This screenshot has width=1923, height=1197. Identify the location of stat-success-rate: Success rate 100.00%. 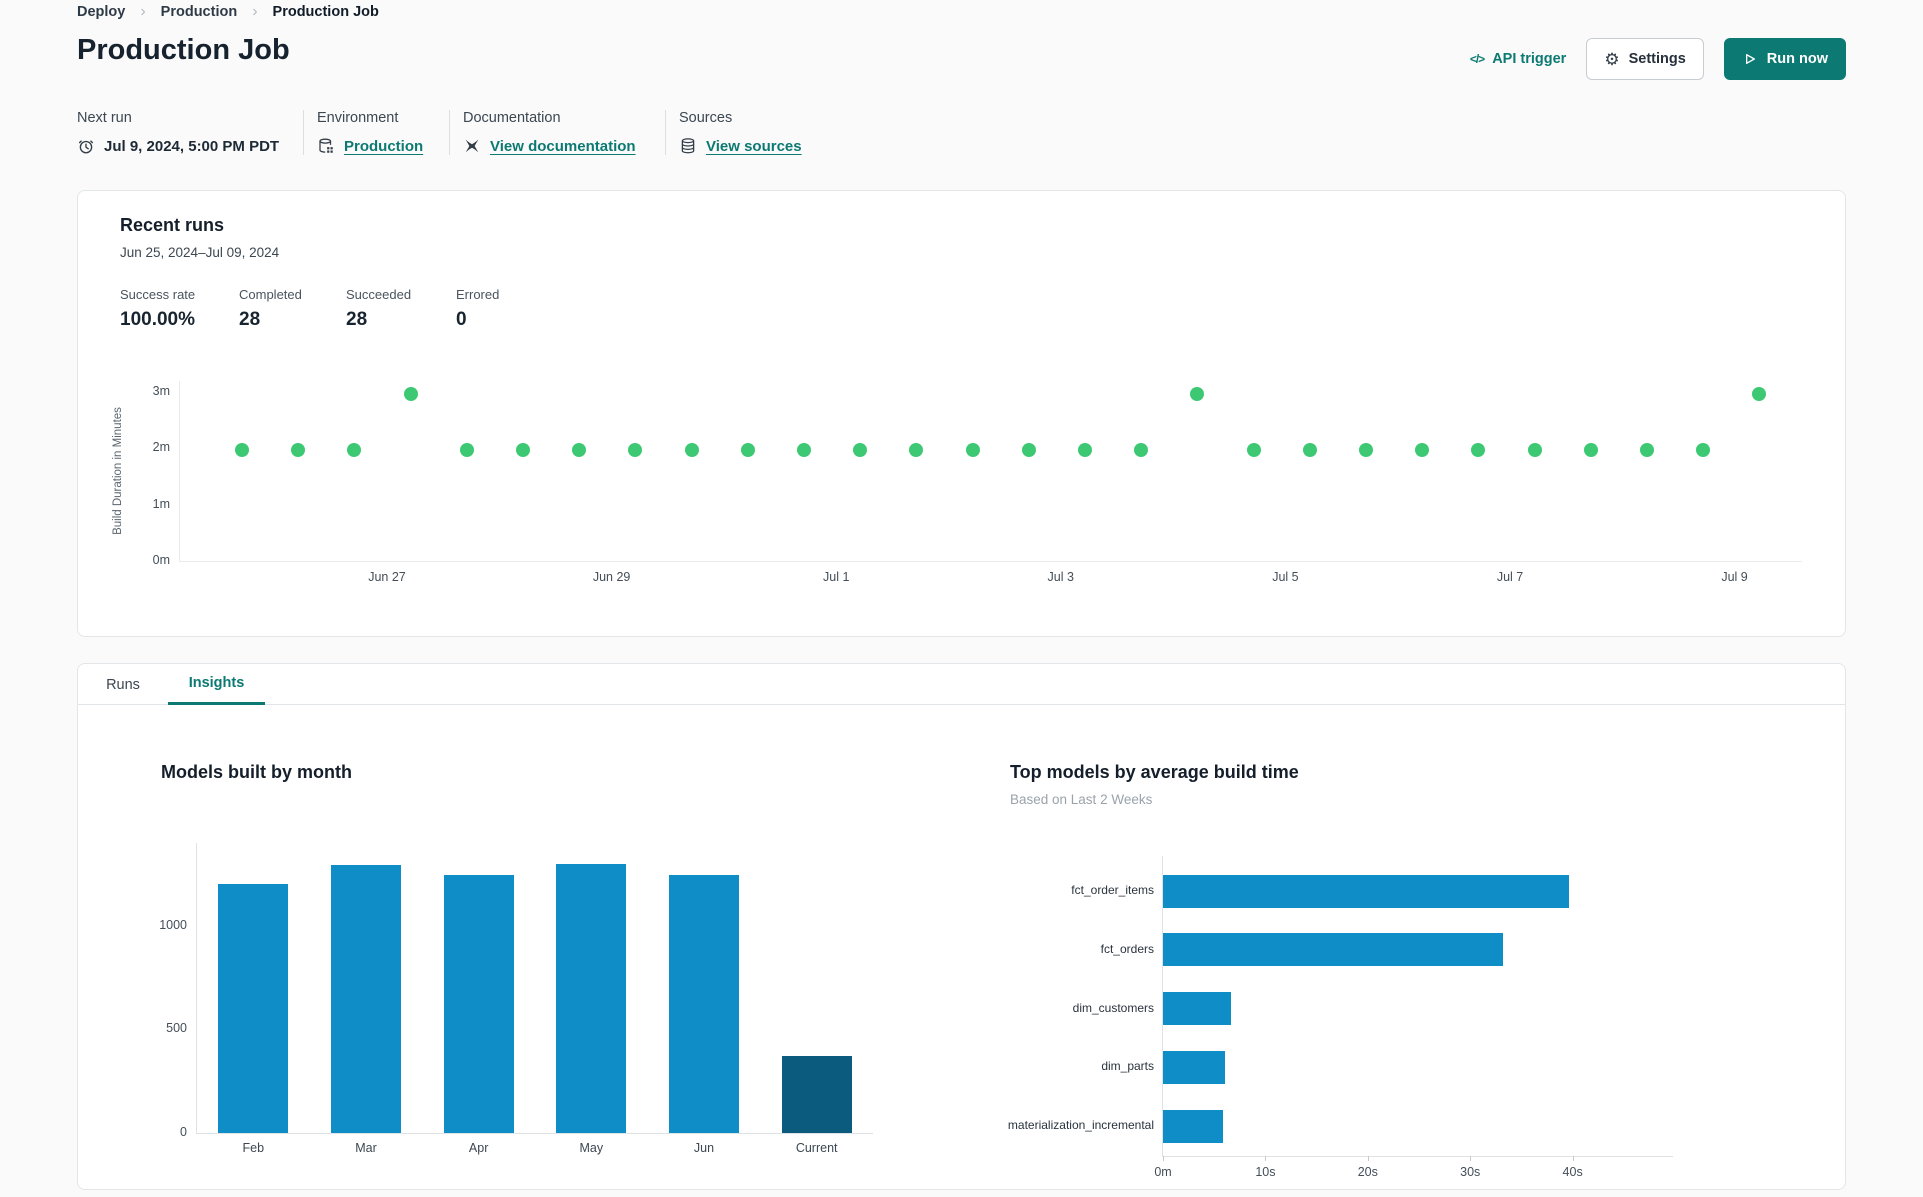
(179, 309).